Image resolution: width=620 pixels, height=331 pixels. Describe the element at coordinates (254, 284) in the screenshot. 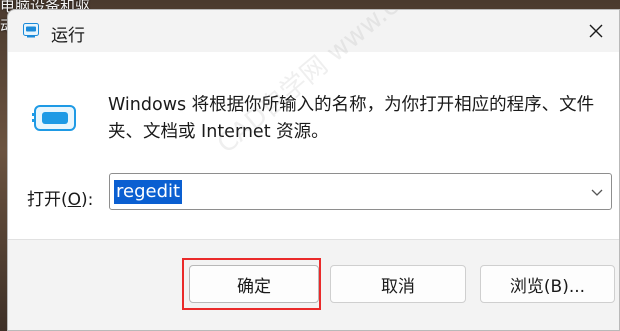

I see `ok-button: 确定` at that location.